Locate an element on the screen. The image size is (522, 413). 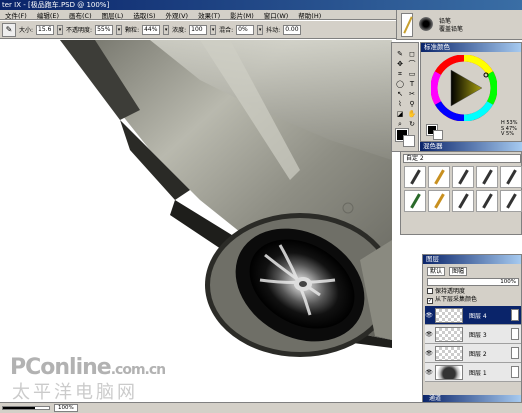
size-label: 大小: is located at coordinates (26, 30).